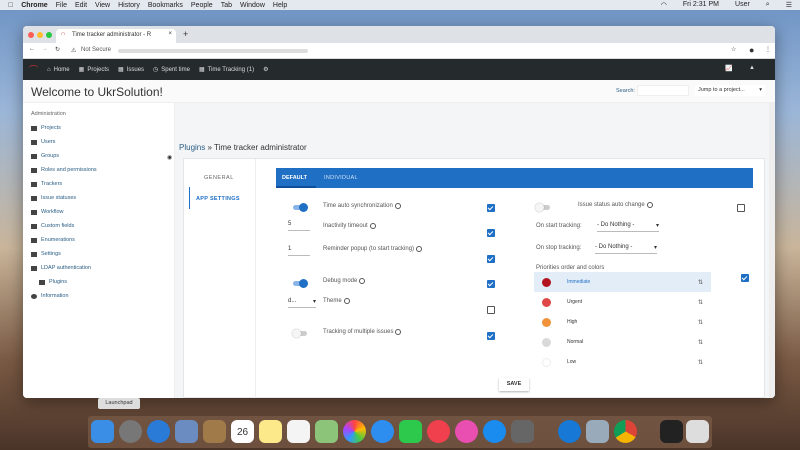 The width and height of the screenshot is (800, 450). I want to click on url-field, so click(213, 51).